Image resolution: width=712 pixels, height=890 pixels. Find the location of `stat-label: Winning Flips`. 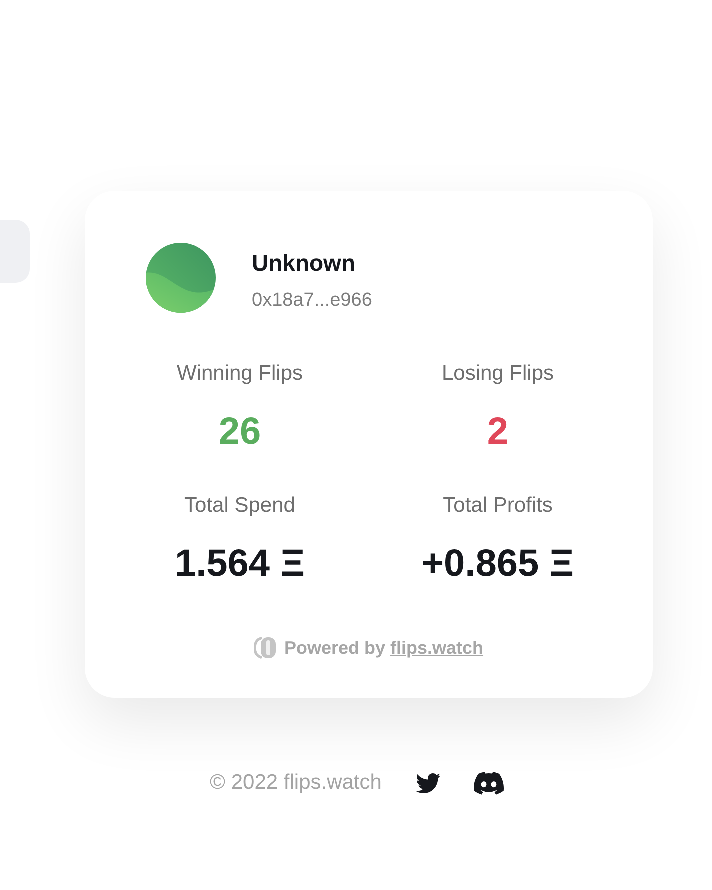

stat-label: Winning Flips is located at coordinates (240, 374).